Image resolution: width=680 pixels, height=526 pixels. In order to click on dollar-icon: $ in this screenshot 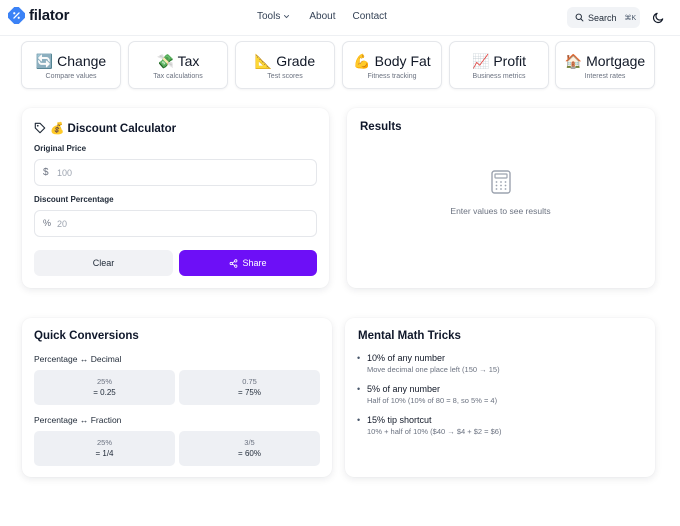, I will do `click(46, 172)`.